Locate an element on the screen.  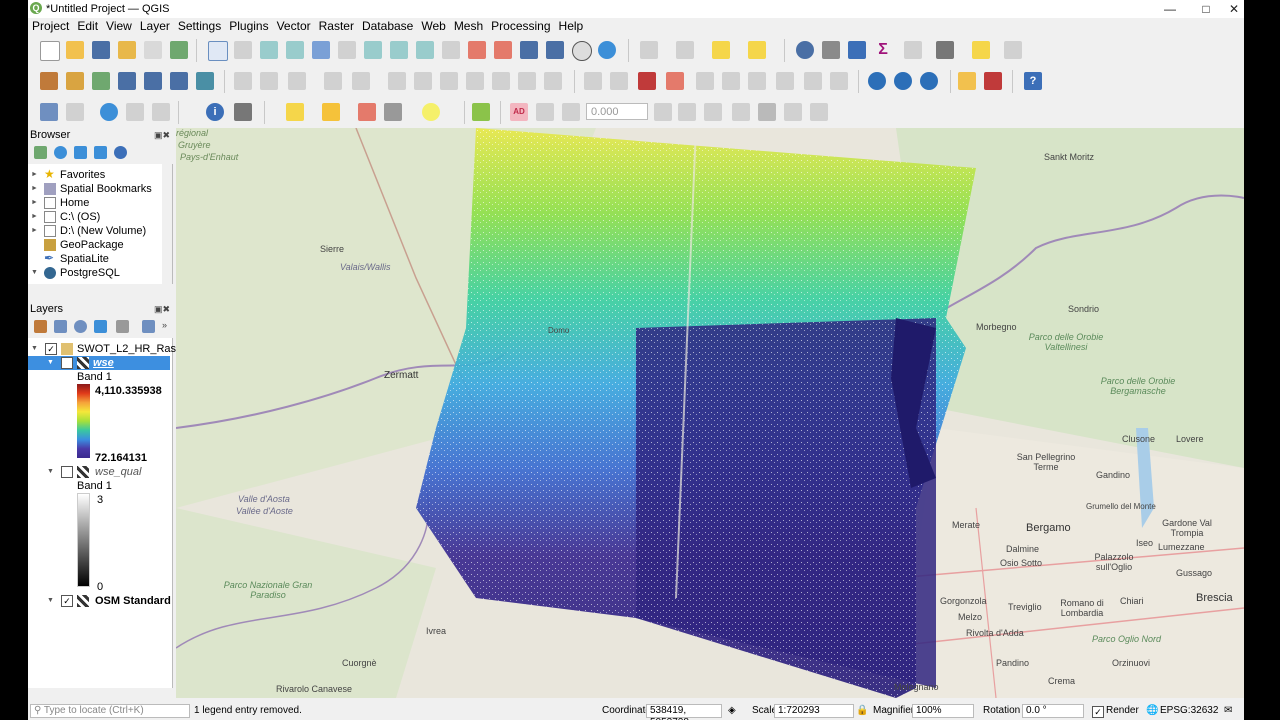
label-abc-icon is located at coordinates (675, 81).